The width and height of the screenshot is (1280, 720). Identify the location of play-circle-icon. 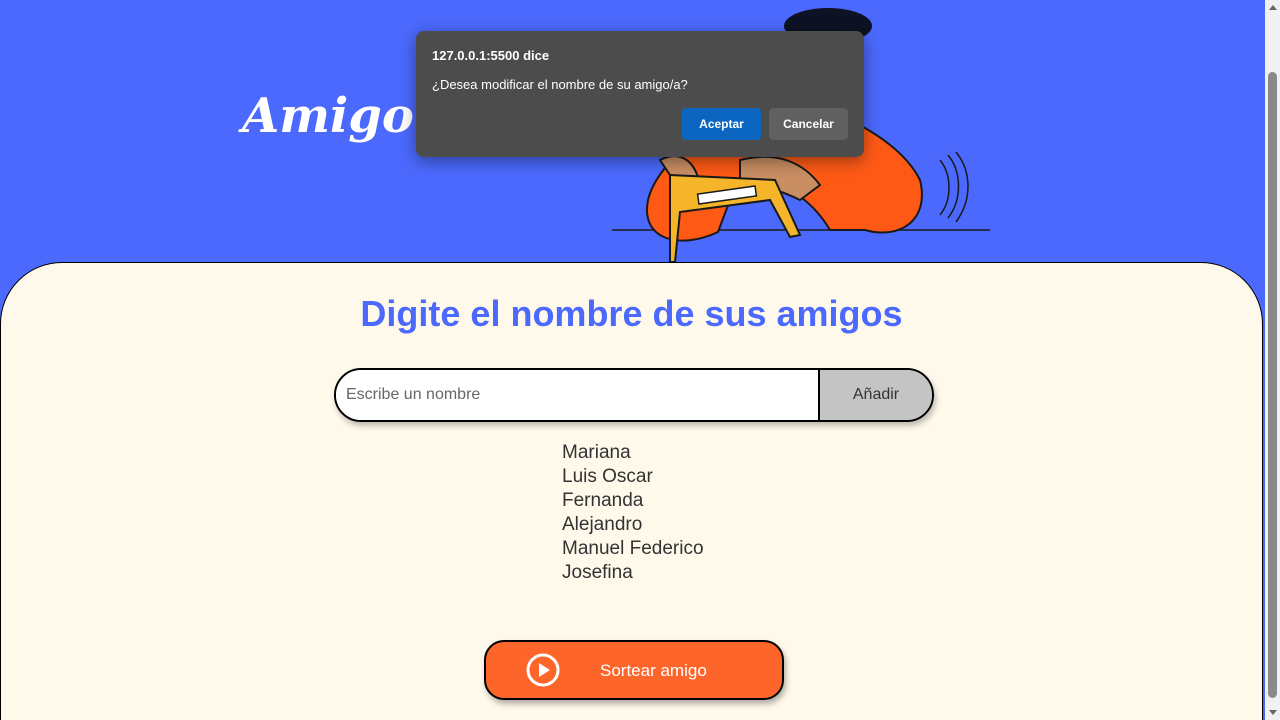
(543, 670).